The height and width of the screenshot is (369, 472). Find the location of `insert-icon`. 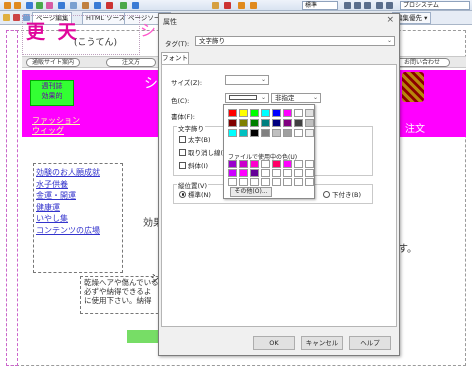

insert-icon is located at coordinates (29, 5).